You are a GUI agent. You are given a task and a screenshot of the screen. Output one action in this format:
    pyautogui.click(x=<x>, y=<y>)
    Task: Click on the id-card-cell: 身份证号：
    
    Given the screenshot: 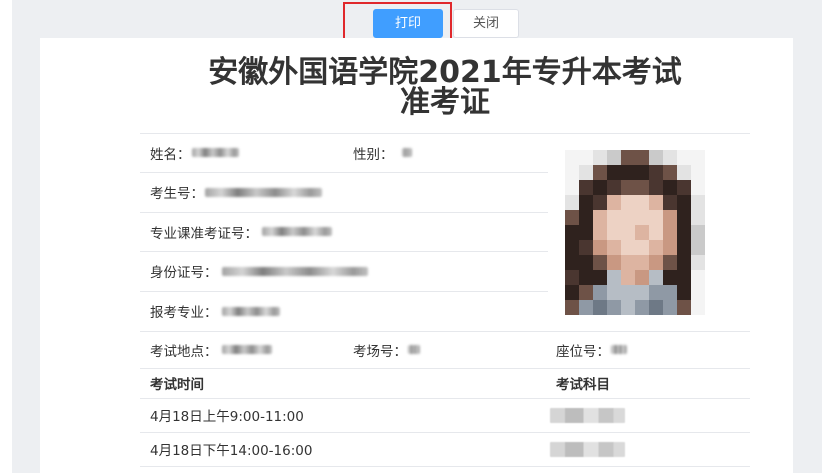 What is the action you would take?
    pyautogui.click(x=259, y=271)
    